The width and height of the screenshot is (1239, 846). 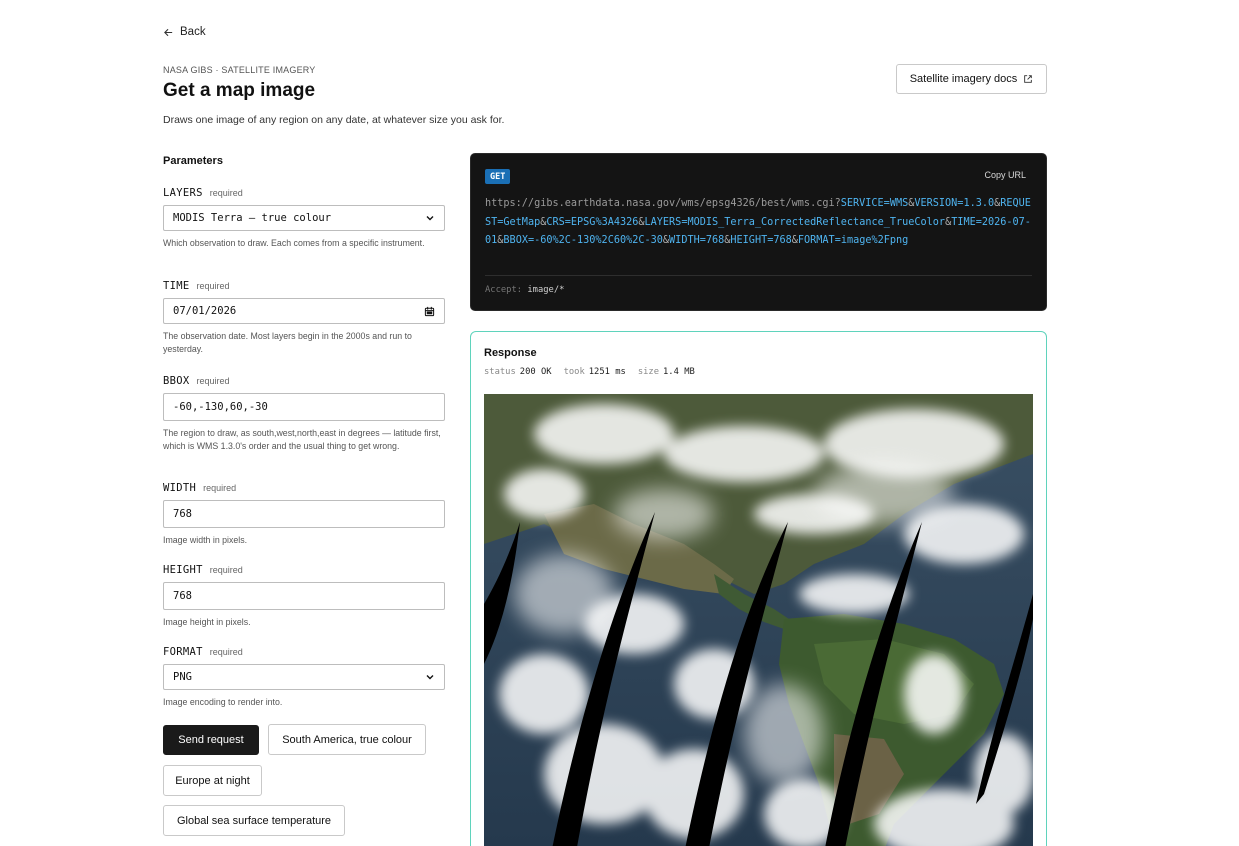 I want to click on field-name: HEIGHT, so click(x=183, y=570).